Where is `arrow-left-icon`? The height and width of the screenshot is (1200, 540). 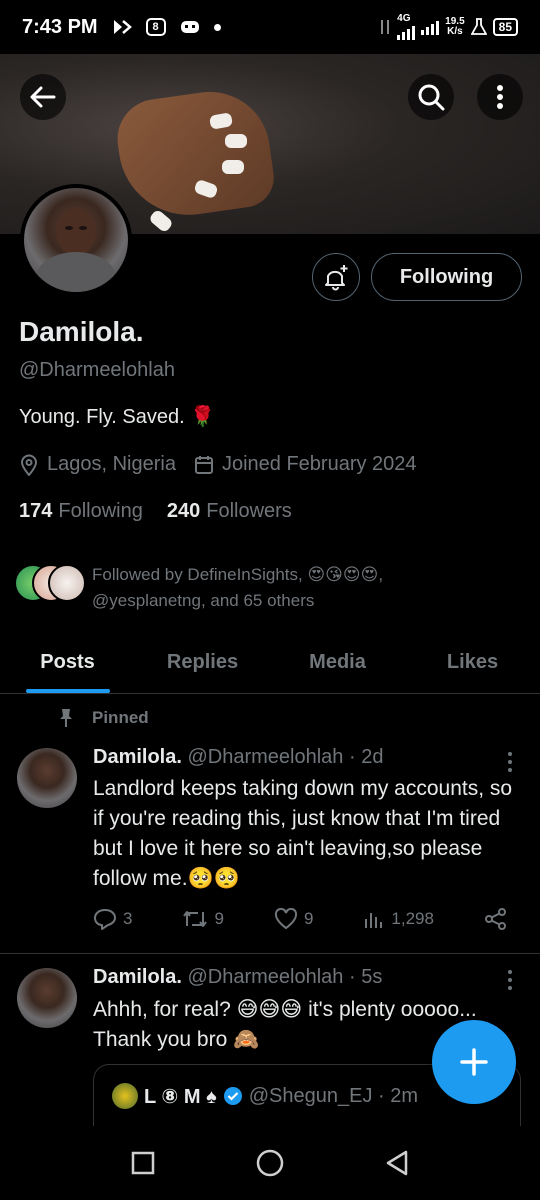 arrow-left-icon is located at coordinates (43, 97).